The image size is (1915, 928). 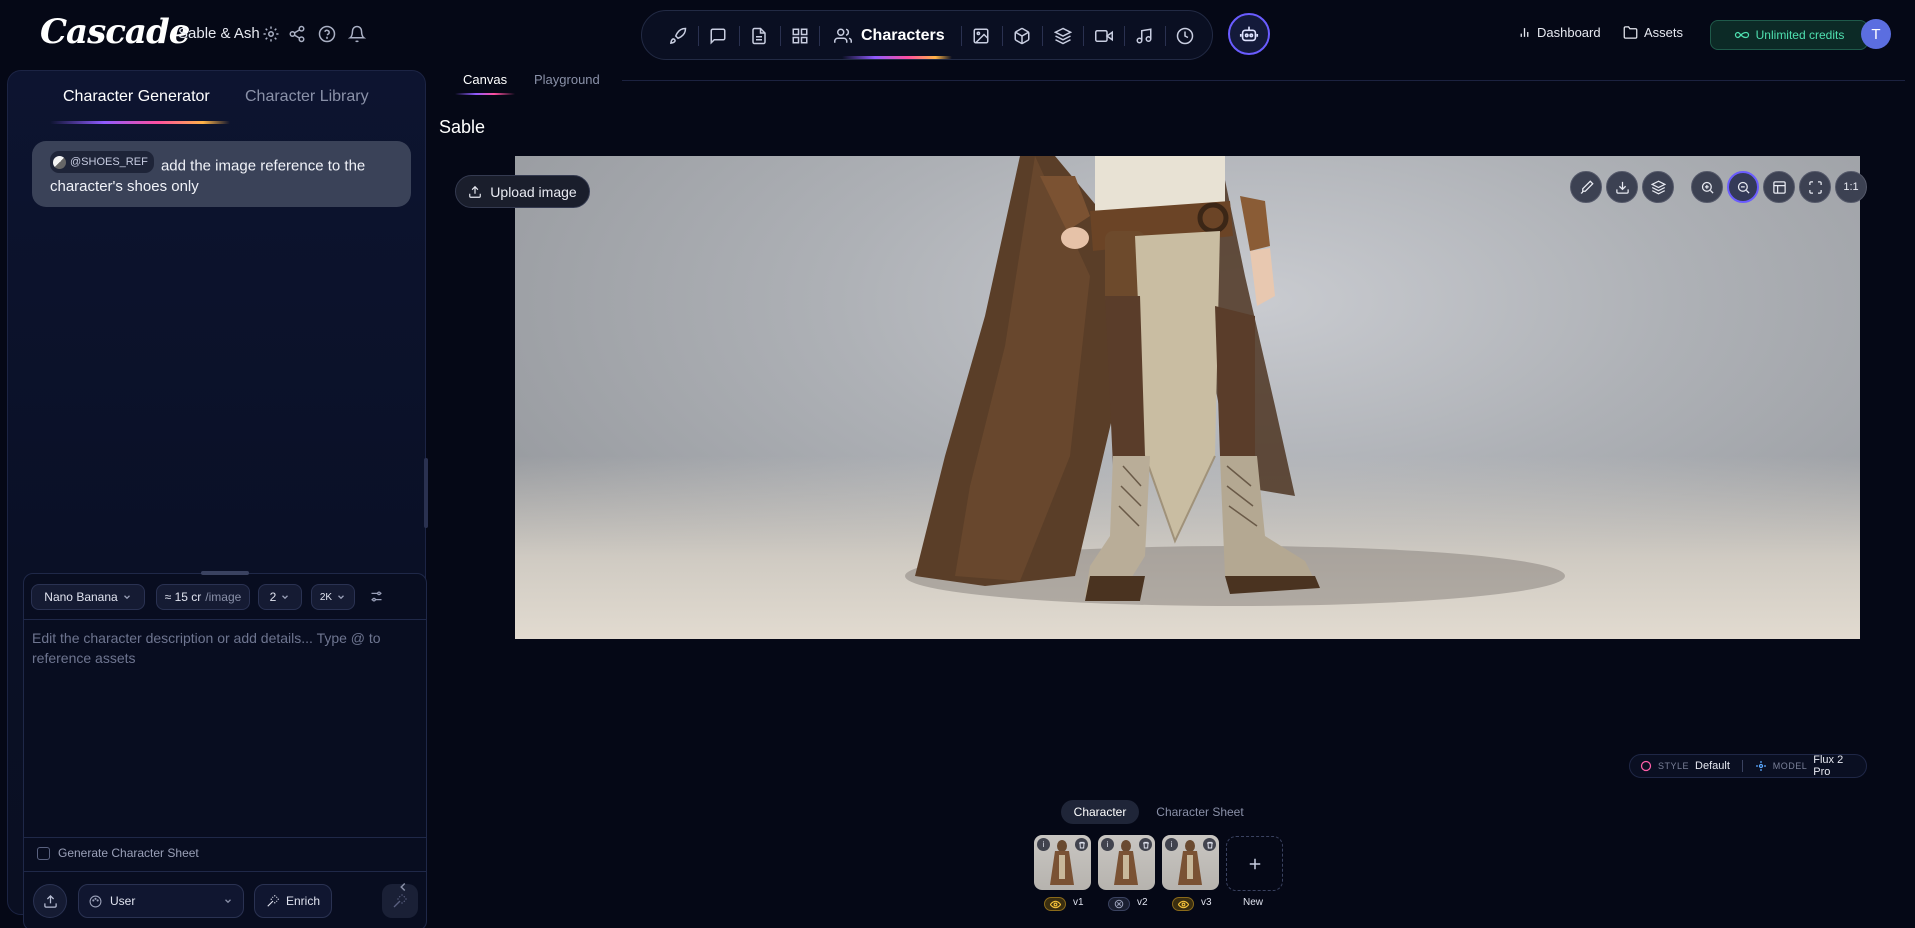 What do you see at coordinates (307, 97) in the screenshot?
I see `tab-character-library: Character Library` at bounding box center [307, 97].